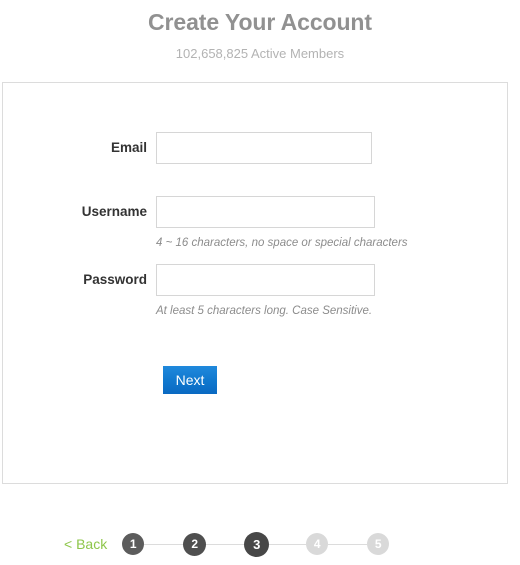 The width and height of the screenshot is (520, 565). Describe the element at coordinates (190, 380) in the screenshot. I see `next-button: Next` at that location.